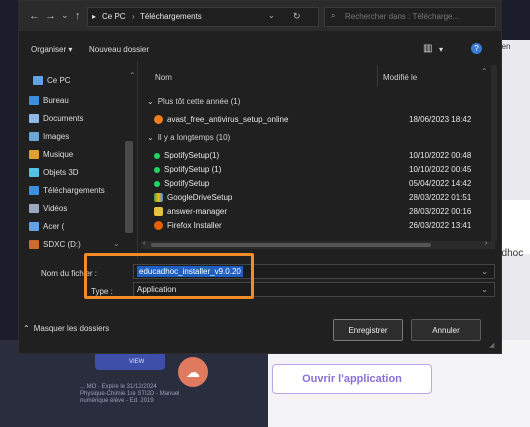 This screenshot has height=427, width=530. I want to click on sidebar-item-sdxc: SDXC (D:), so click(55, 244).